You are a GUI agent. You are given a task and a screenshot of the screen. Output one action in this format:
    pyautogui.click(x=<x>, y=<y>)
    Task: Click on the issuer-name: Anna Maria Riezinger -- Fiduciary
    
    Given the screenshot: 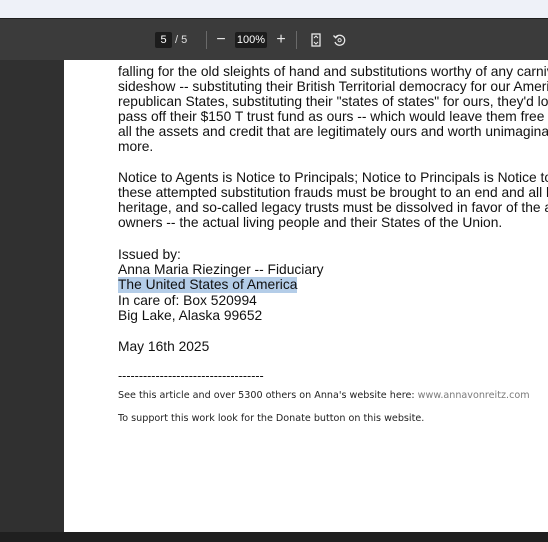 What is the action you would take?
    pyautogui.click(x=221, y=269)
    